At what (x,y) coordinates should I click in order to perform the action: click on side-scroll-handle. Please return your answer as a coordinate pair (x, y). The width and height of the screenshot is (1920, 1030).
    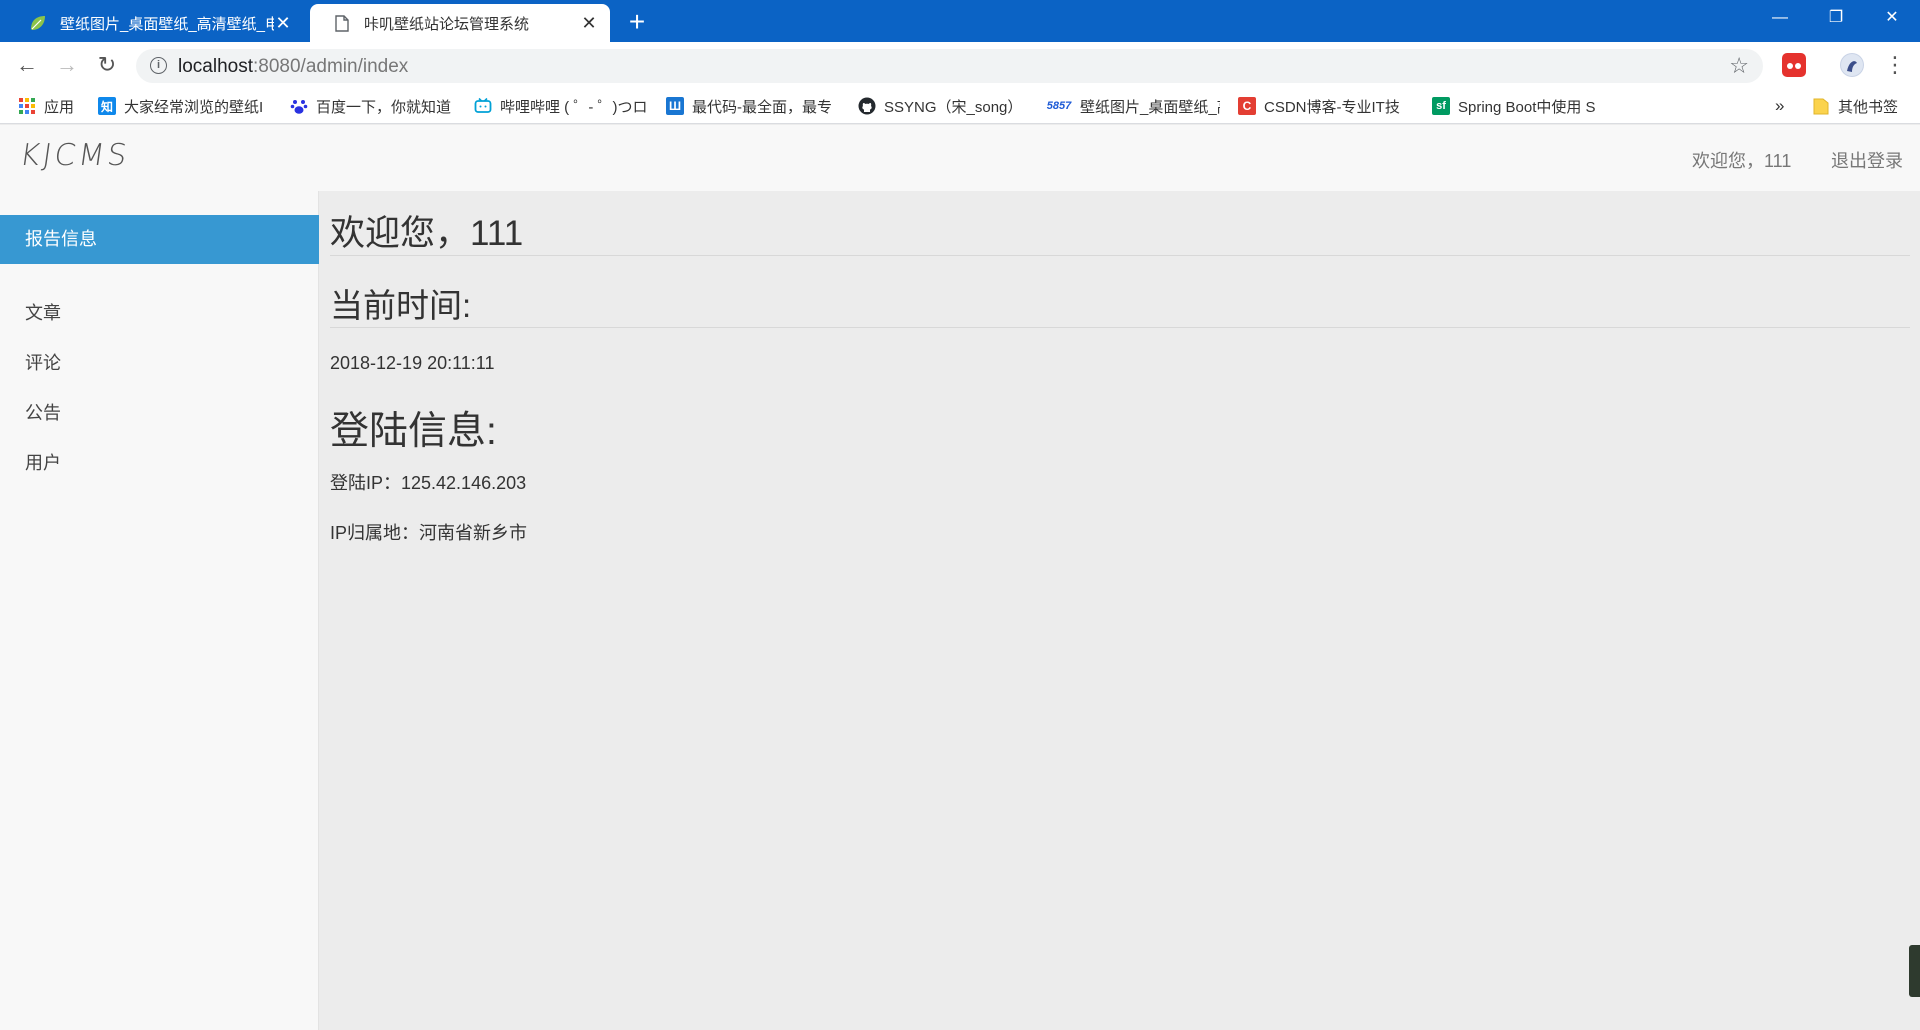
    Looking at the image, I should click on (1914, 971).